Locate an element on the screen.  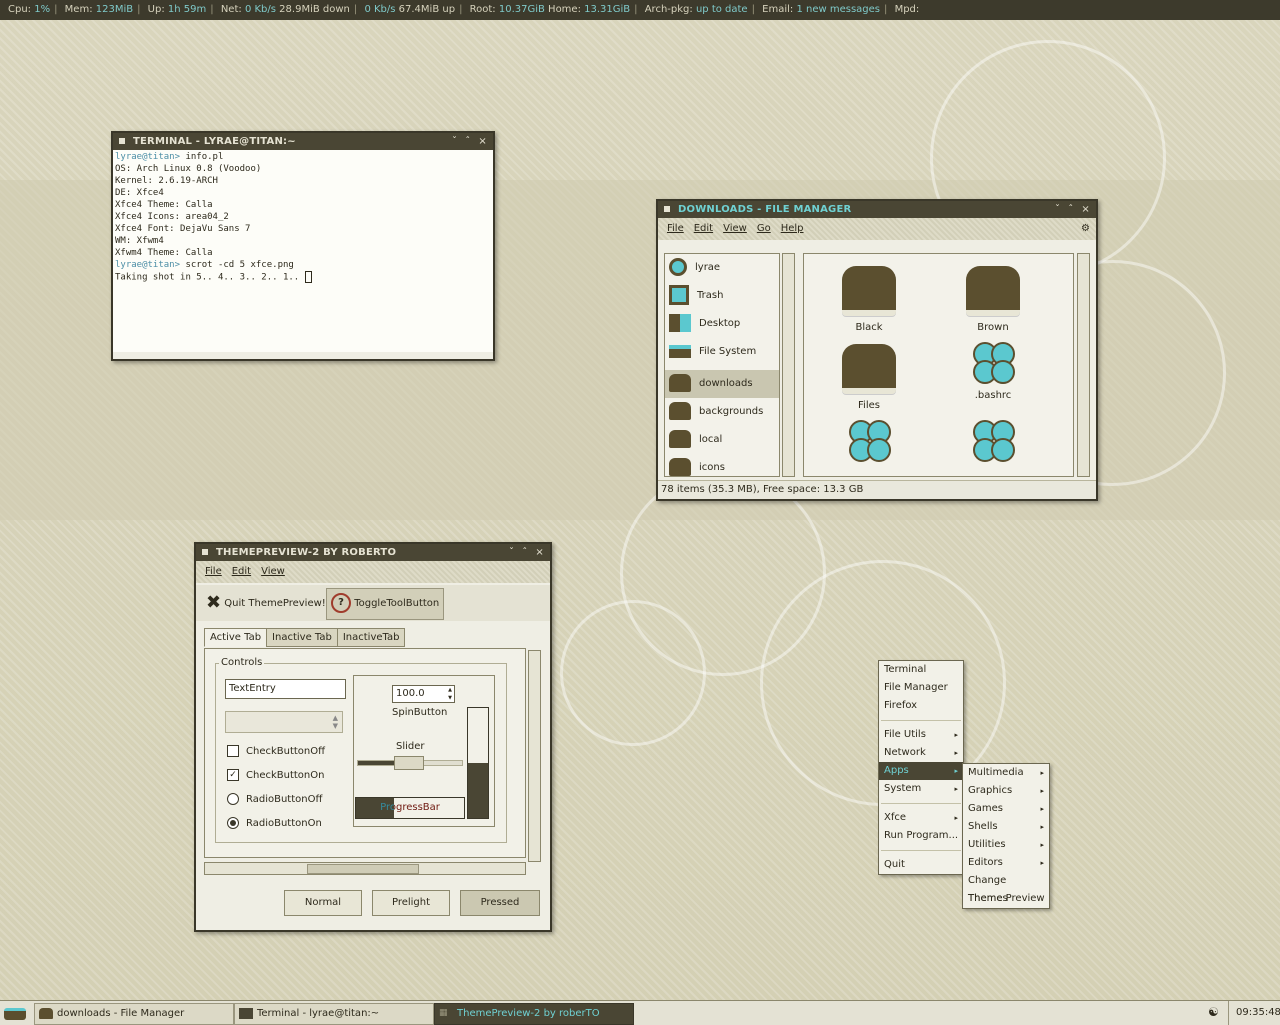
file-view: Black Brown Files .bashrc is located at coordinates (938, 365).